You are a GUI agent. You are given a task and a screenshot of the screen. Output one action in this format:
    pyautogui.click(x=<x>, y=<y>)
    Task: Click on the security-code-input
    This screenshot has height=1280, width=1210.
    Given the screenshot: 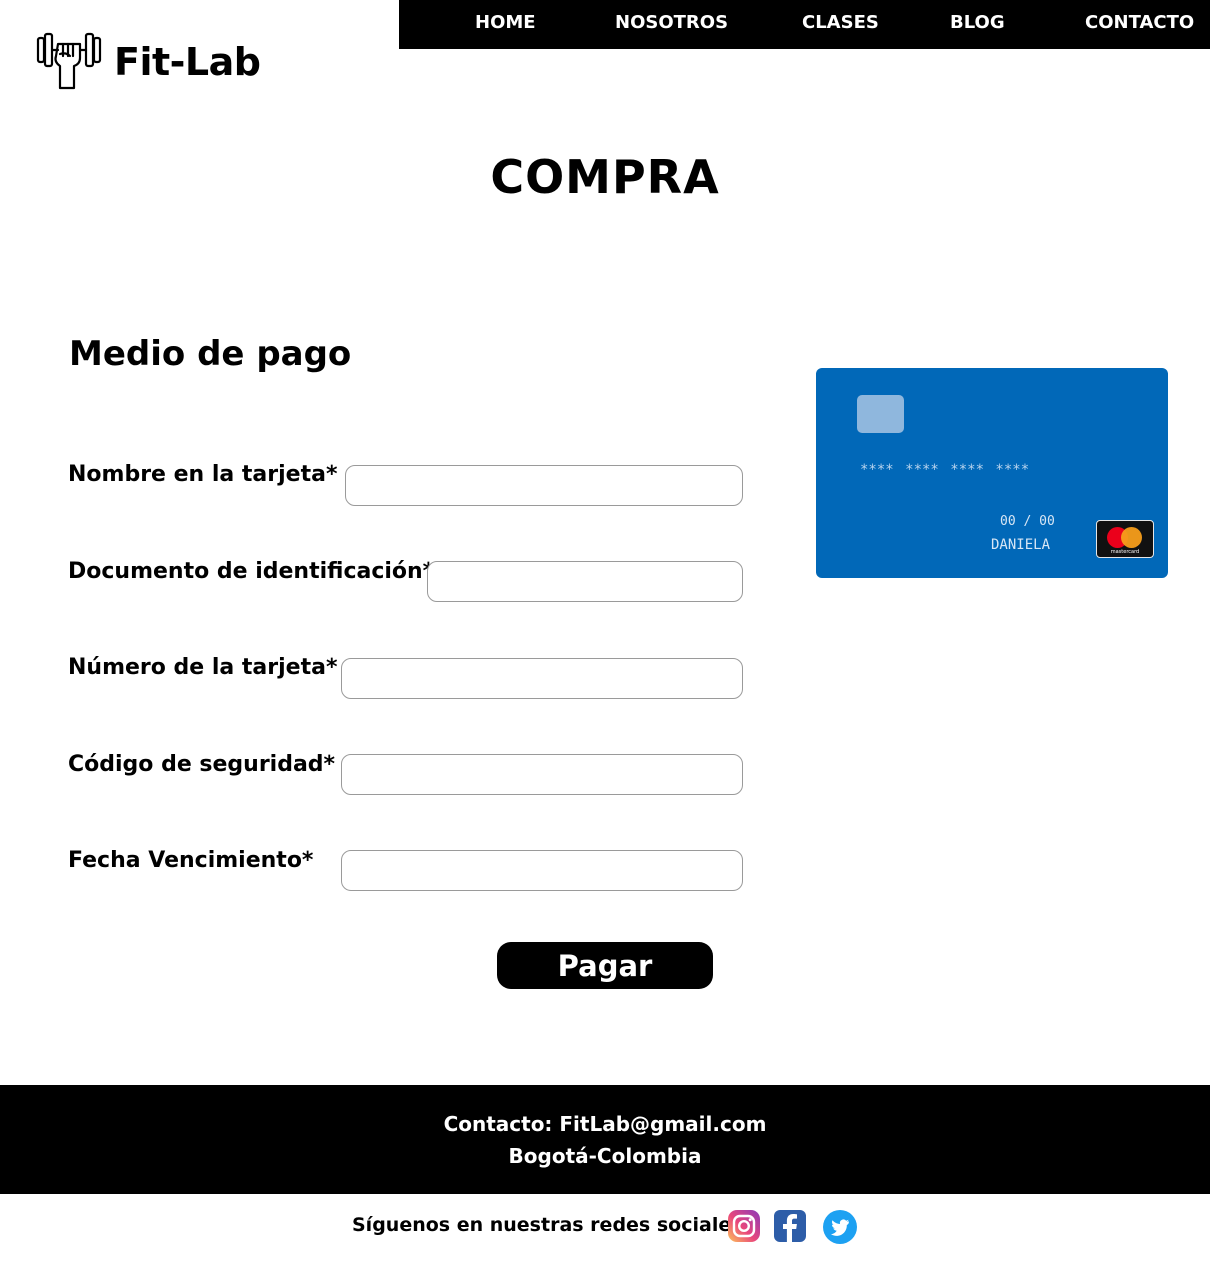 What is the action you would take?
    pyautogui.click(x=542, y=774)
    